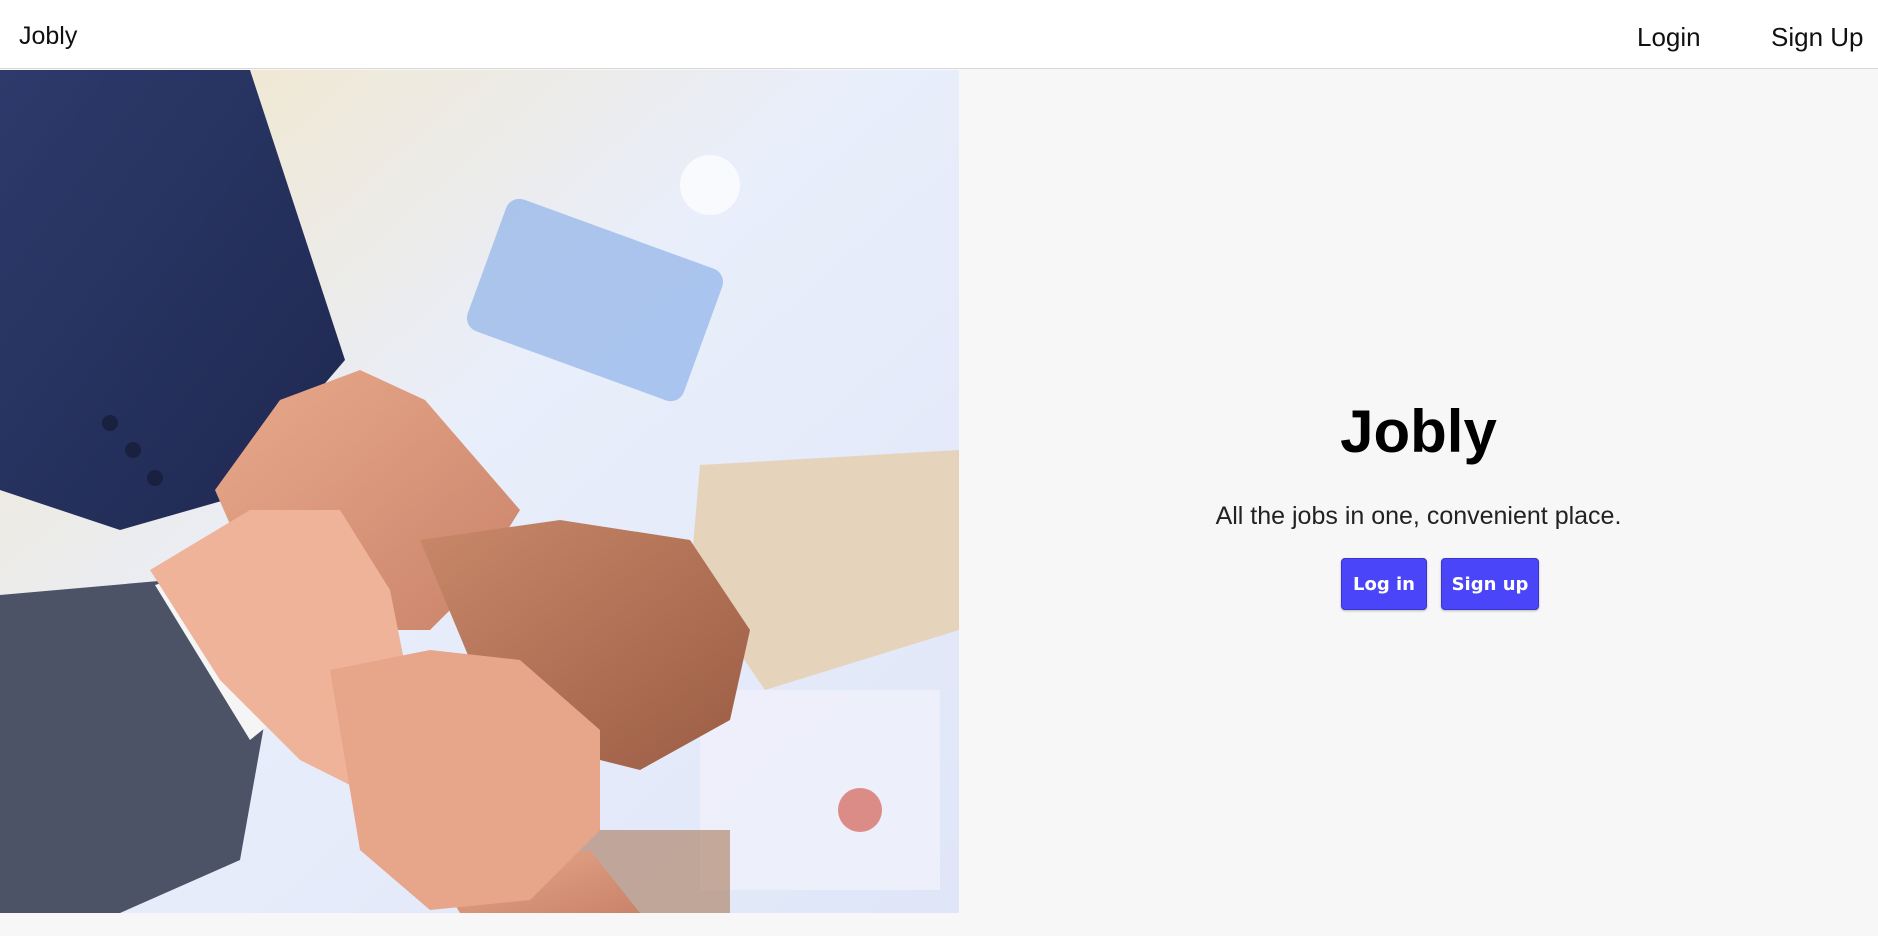  What do you see at coordinates (939, 34) in the screenshot?
I see `navbar: Jobly Login Sign Up` at bounding box center [939, 34].